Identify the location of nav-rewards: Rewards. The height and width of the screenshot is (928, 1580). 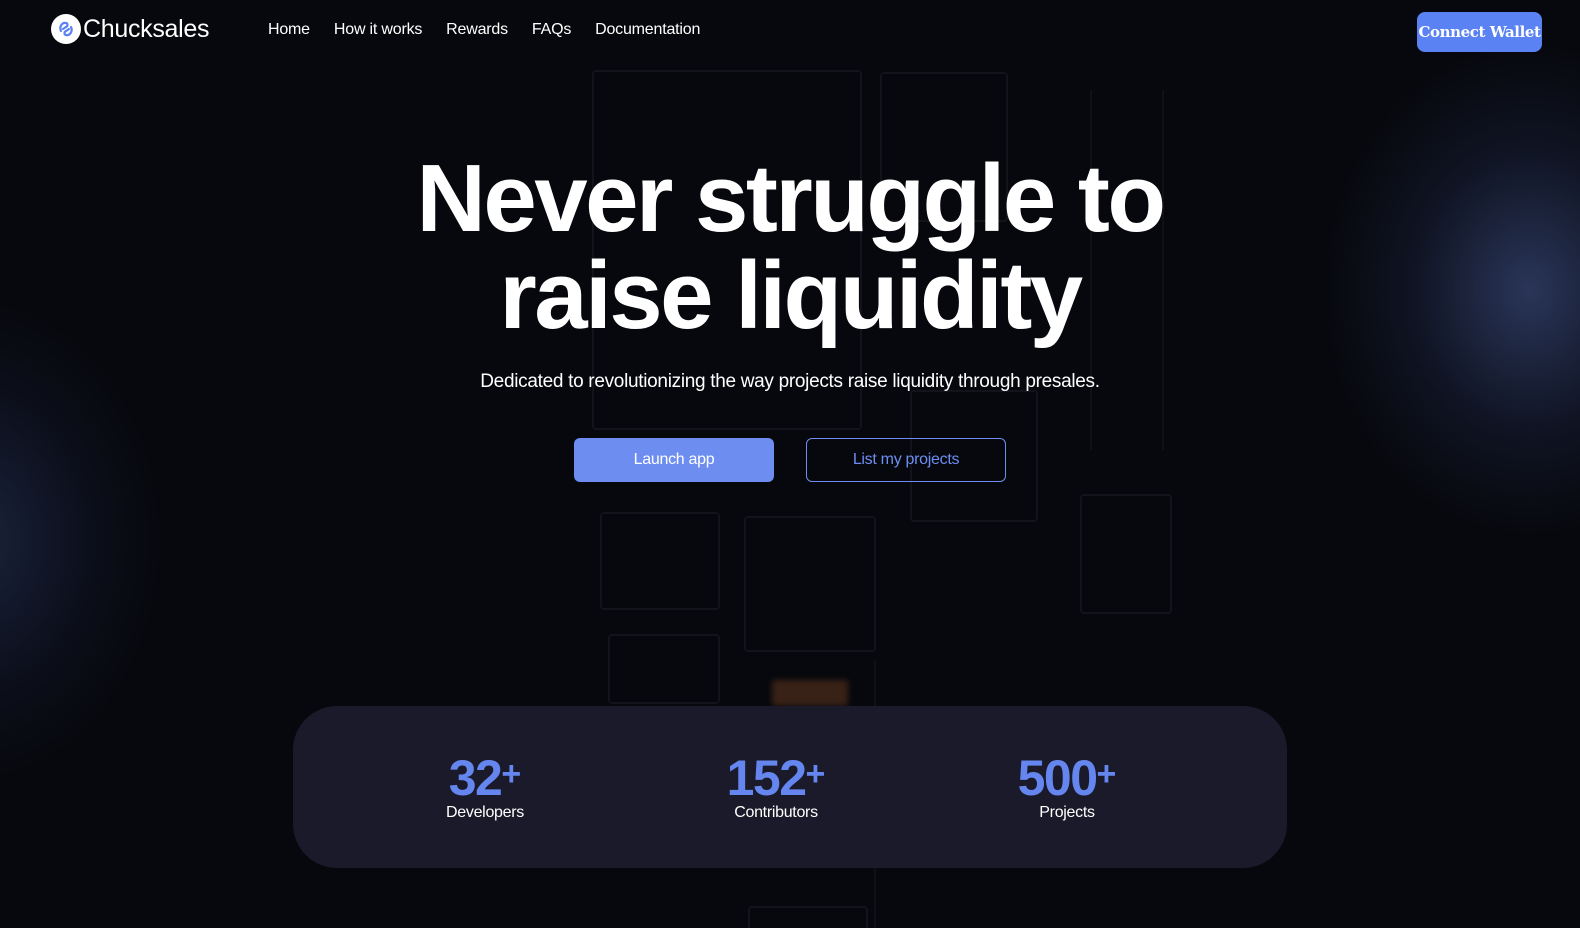
(477, 30).